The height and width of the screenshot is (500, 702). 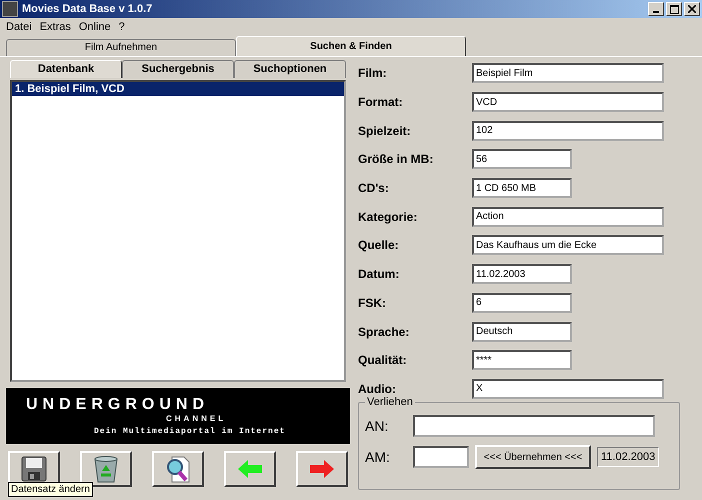 What do you see at coordinates (385, 131) in the screenshot?
I see `field-label: Spielzeit:` at bounding box center [385, 131].